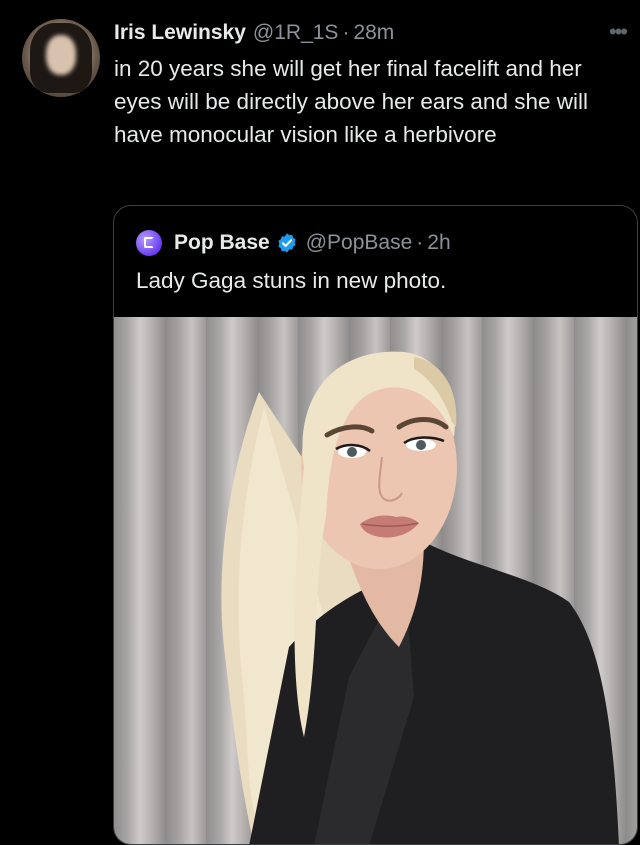 The height and width of the screenshot is (845, 640). I want to click on quoted-tweet-text: Lady Gaga stuns in new photo., so click(291, 280).